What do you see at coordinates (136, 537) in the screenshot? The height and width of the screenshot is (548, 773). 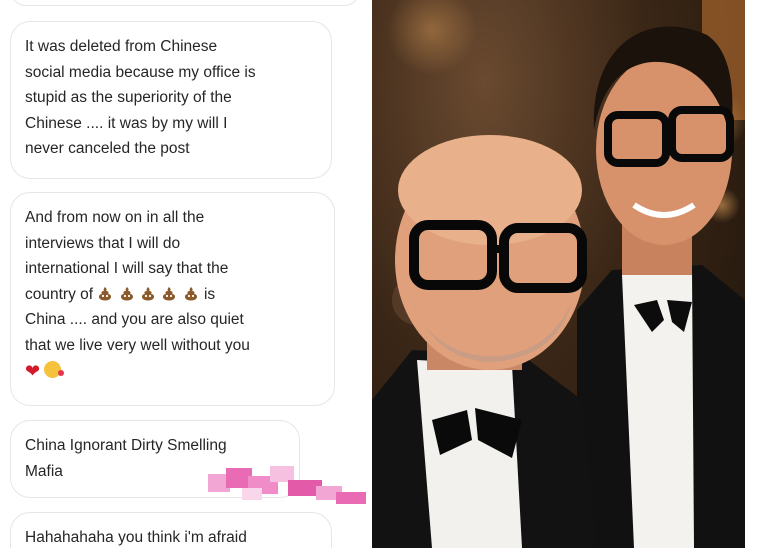 I see `message-line: Hahahahaha you think i'm afraid` at bounding box center [136, 537].